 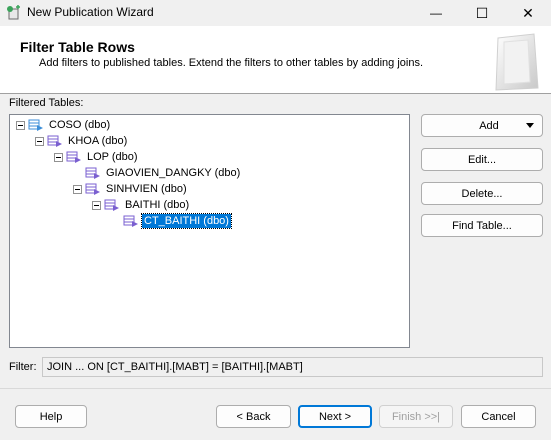 I want to click on filtered-tables-label: Filtered Tables:, so click(x=46, y=103).